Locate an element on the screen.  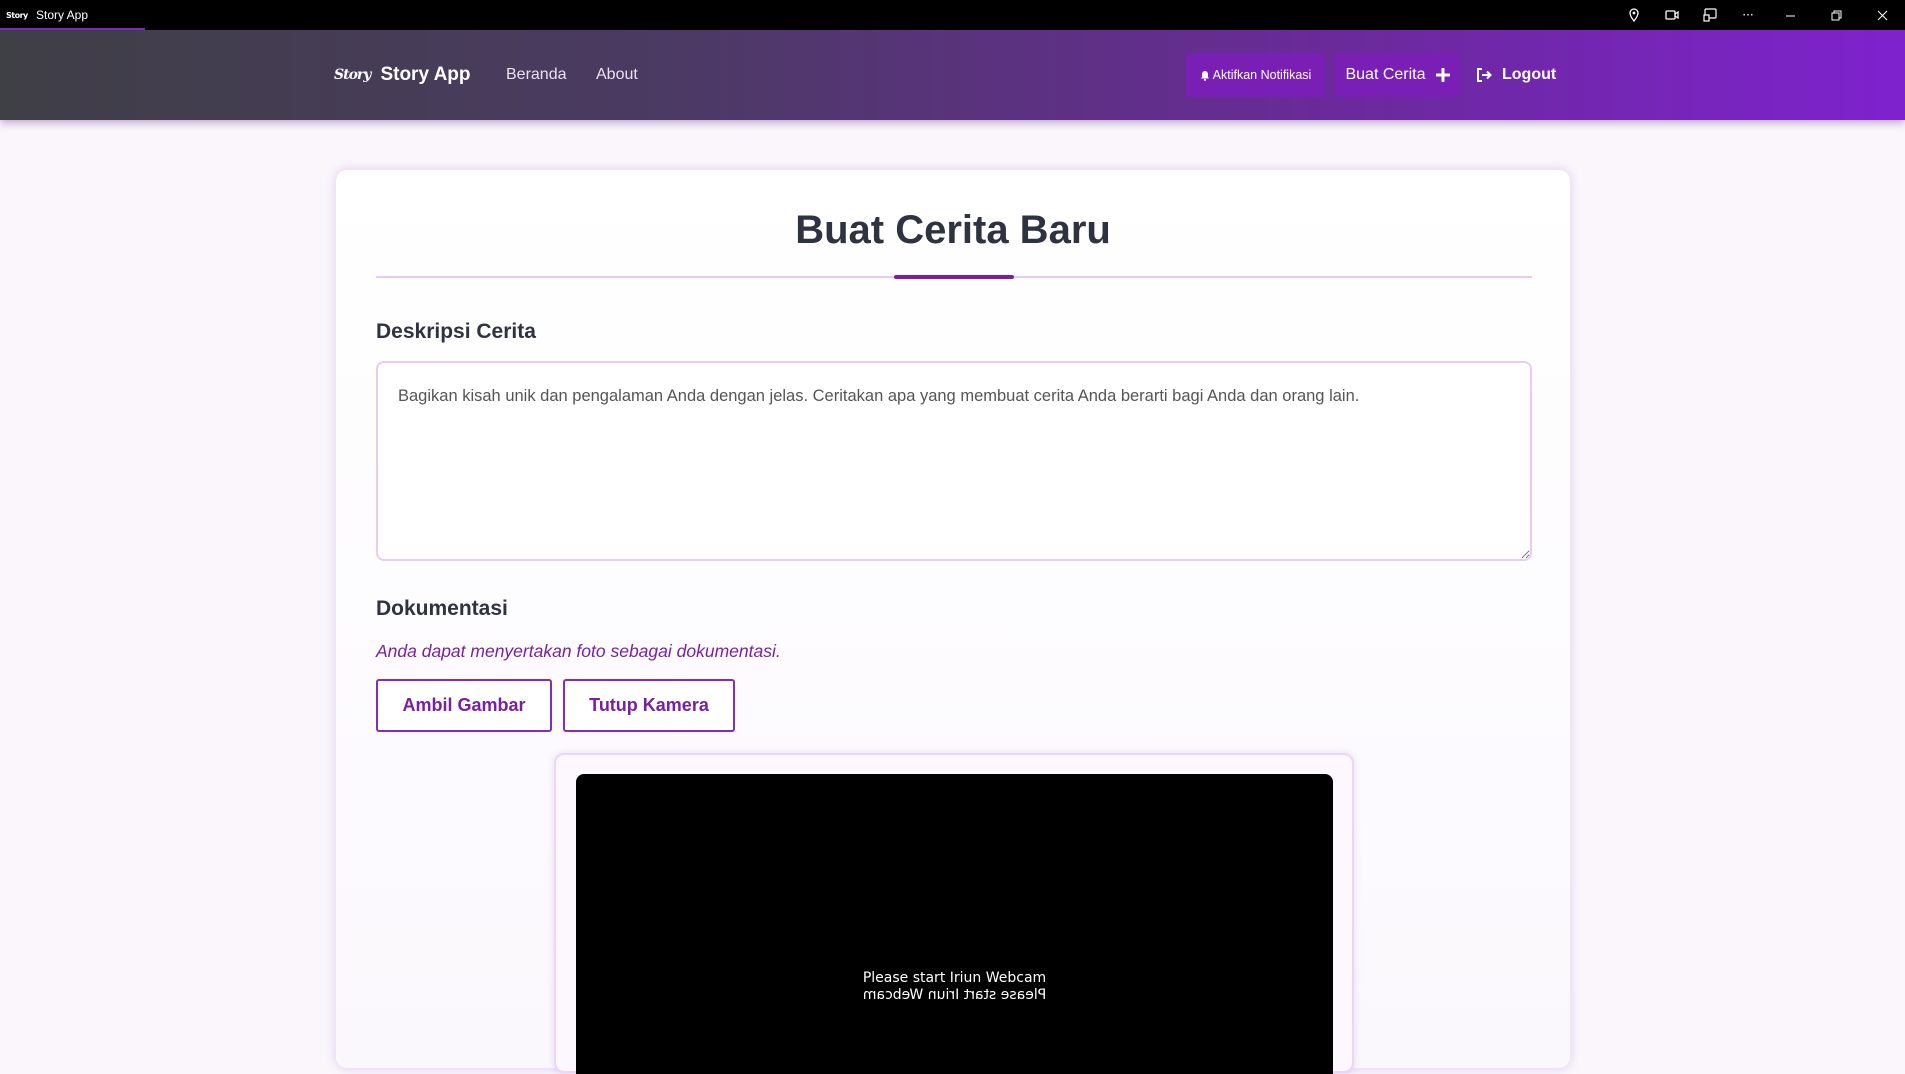
brand-name: Story App is located at coordinates (425, 74).